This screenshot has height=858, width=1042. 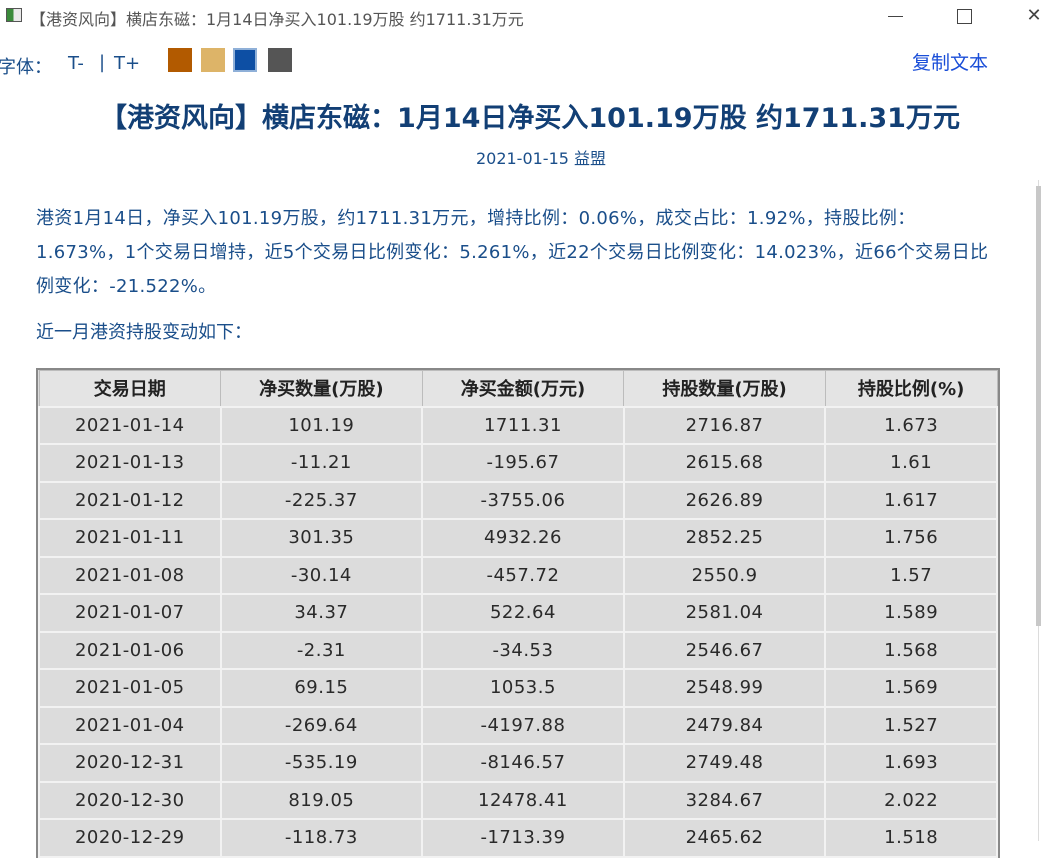 I want to click on window-title: 【港资风向】横店东磁：1月14日净买入101.19万股 约1711.31万元, so click(x=277, y=19).